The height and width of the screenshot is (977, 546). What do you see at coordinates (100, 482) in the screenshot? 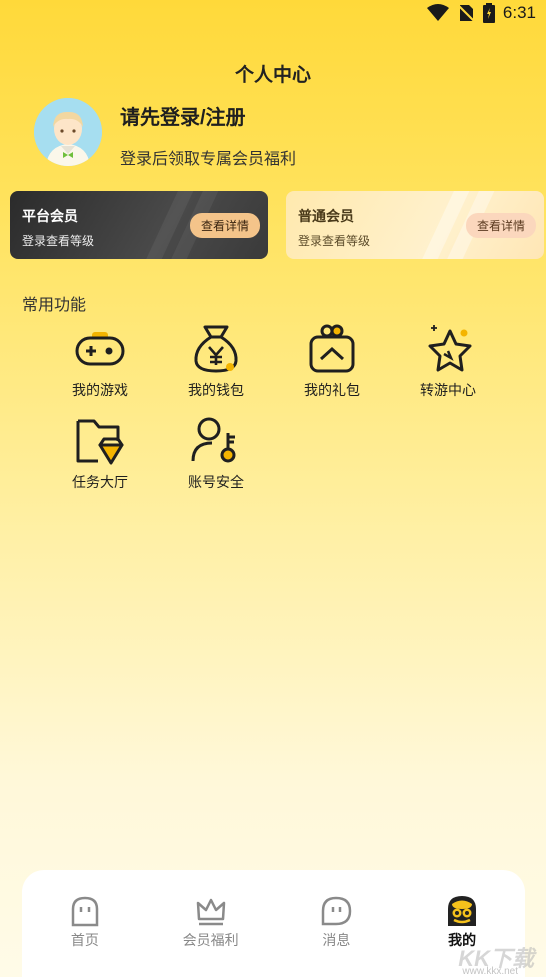
I see `func-label: 任务大厅` at bounding box center [100, 482].